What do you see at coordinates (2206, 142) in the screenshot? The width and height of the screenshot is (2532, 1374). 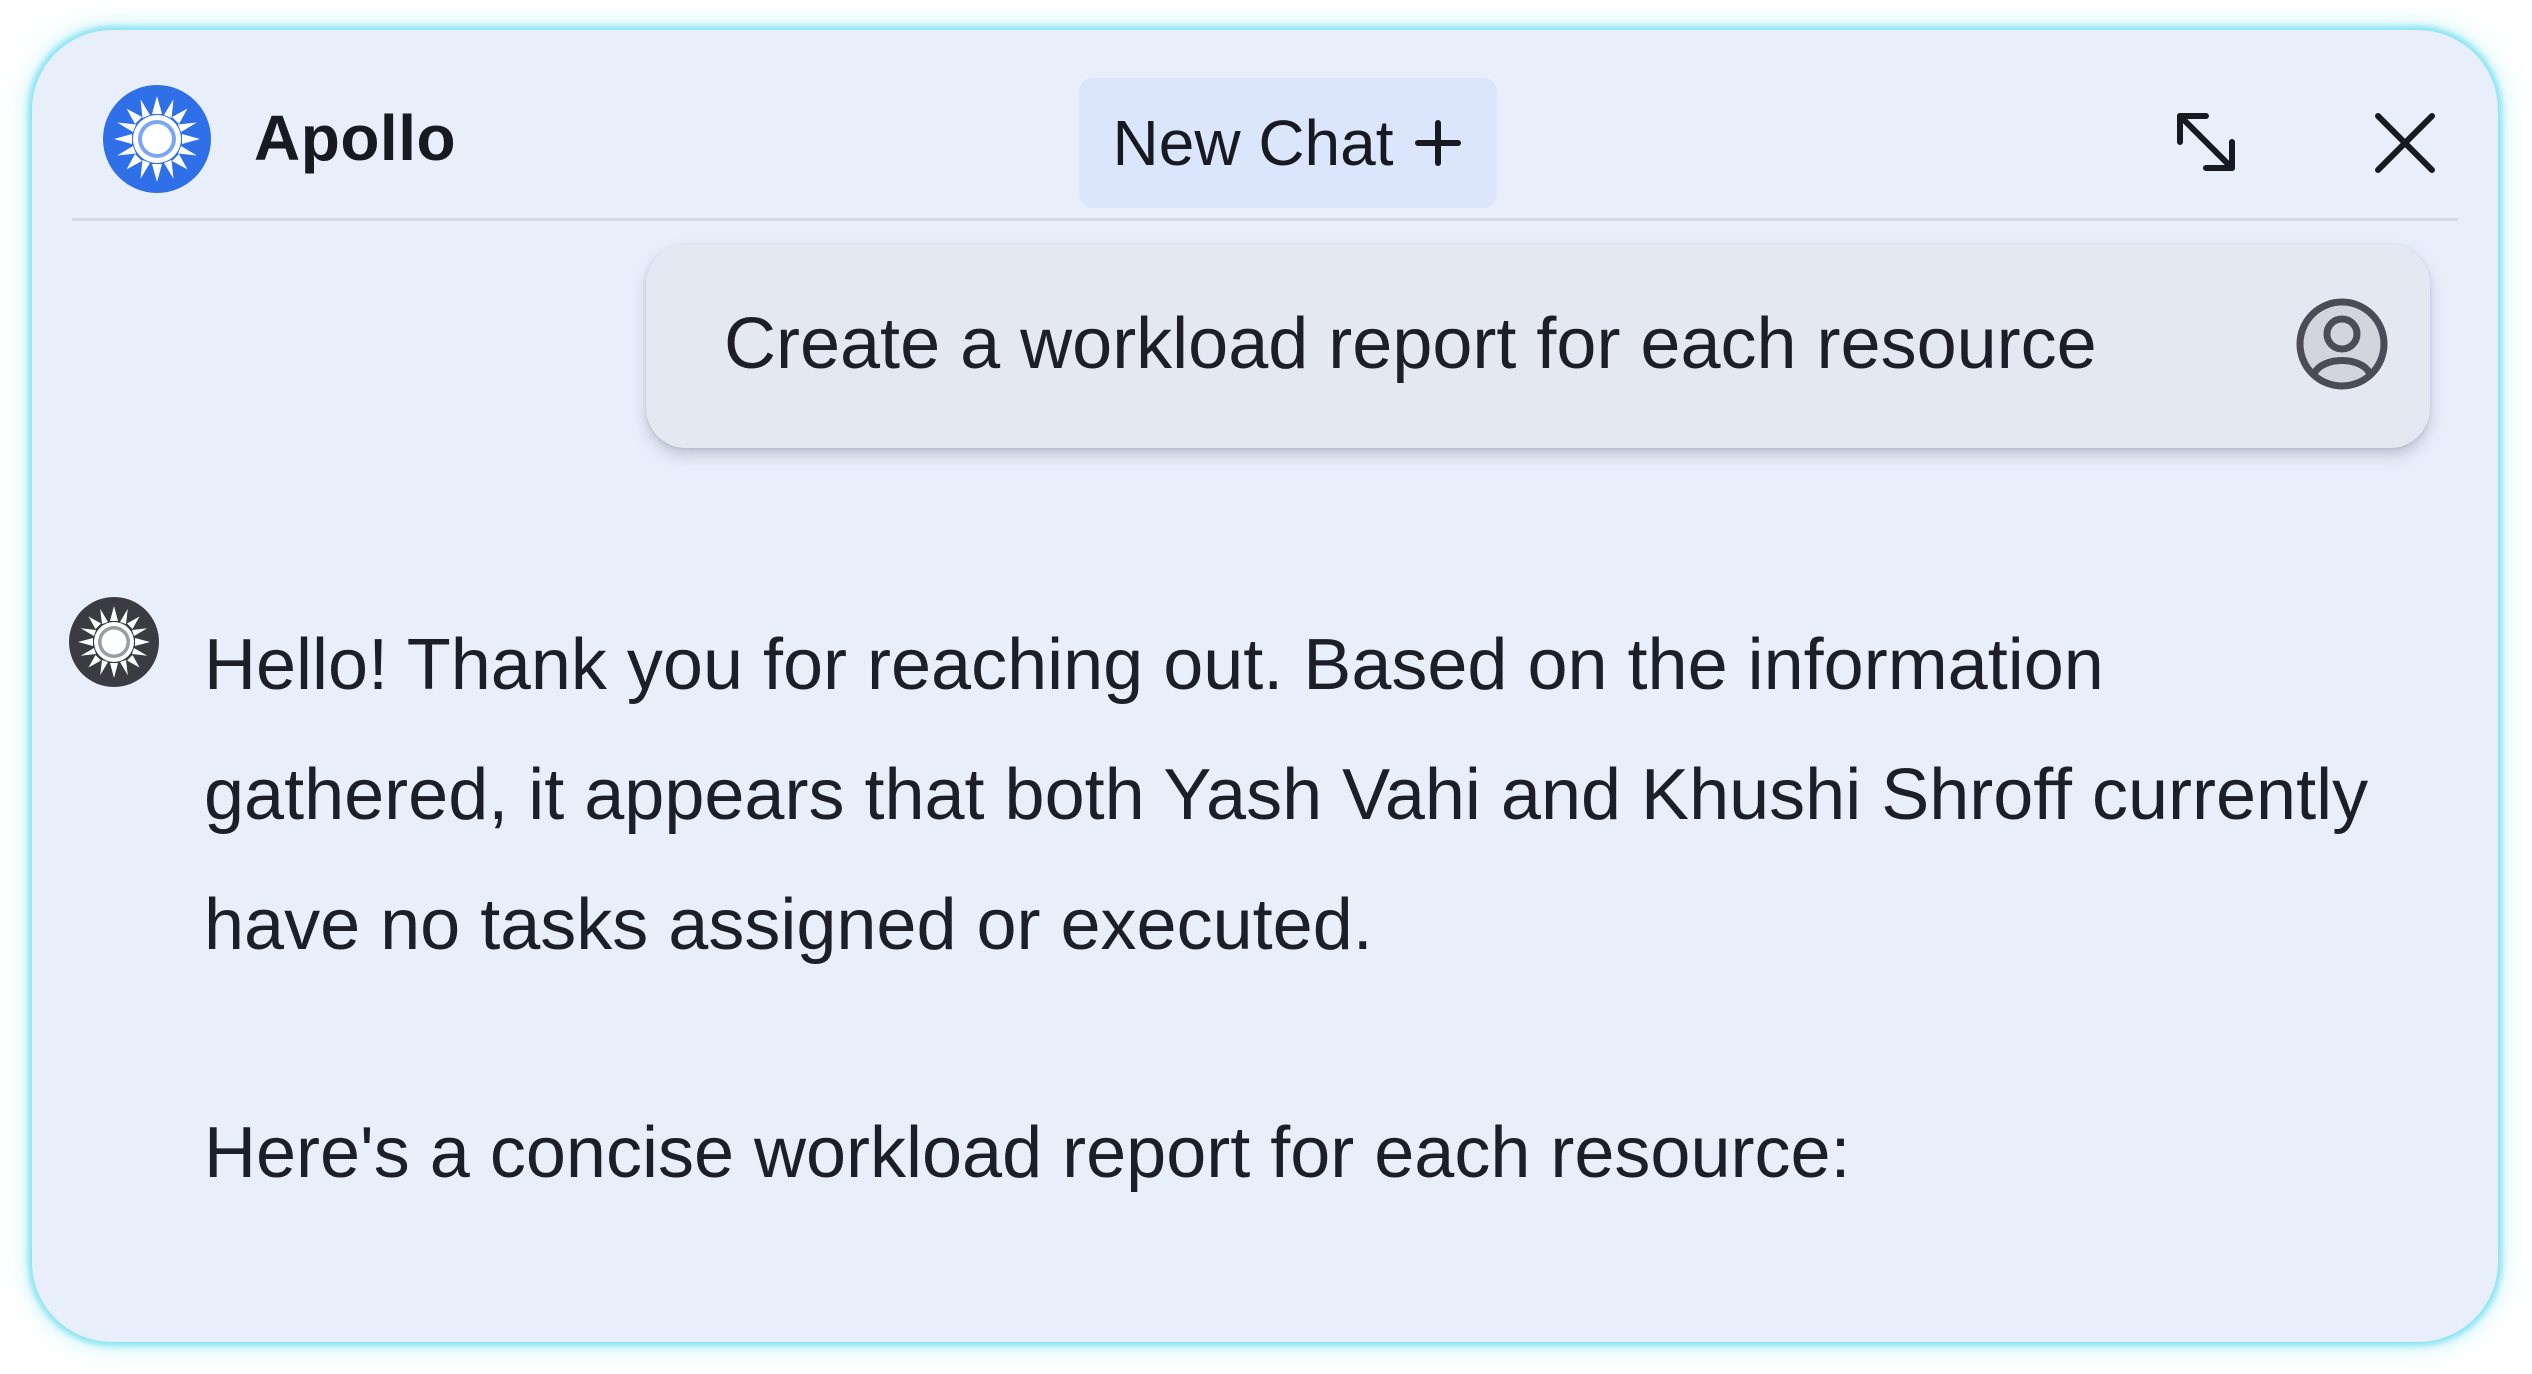 I see `expand-icon` at bounding box center [2206, 142].